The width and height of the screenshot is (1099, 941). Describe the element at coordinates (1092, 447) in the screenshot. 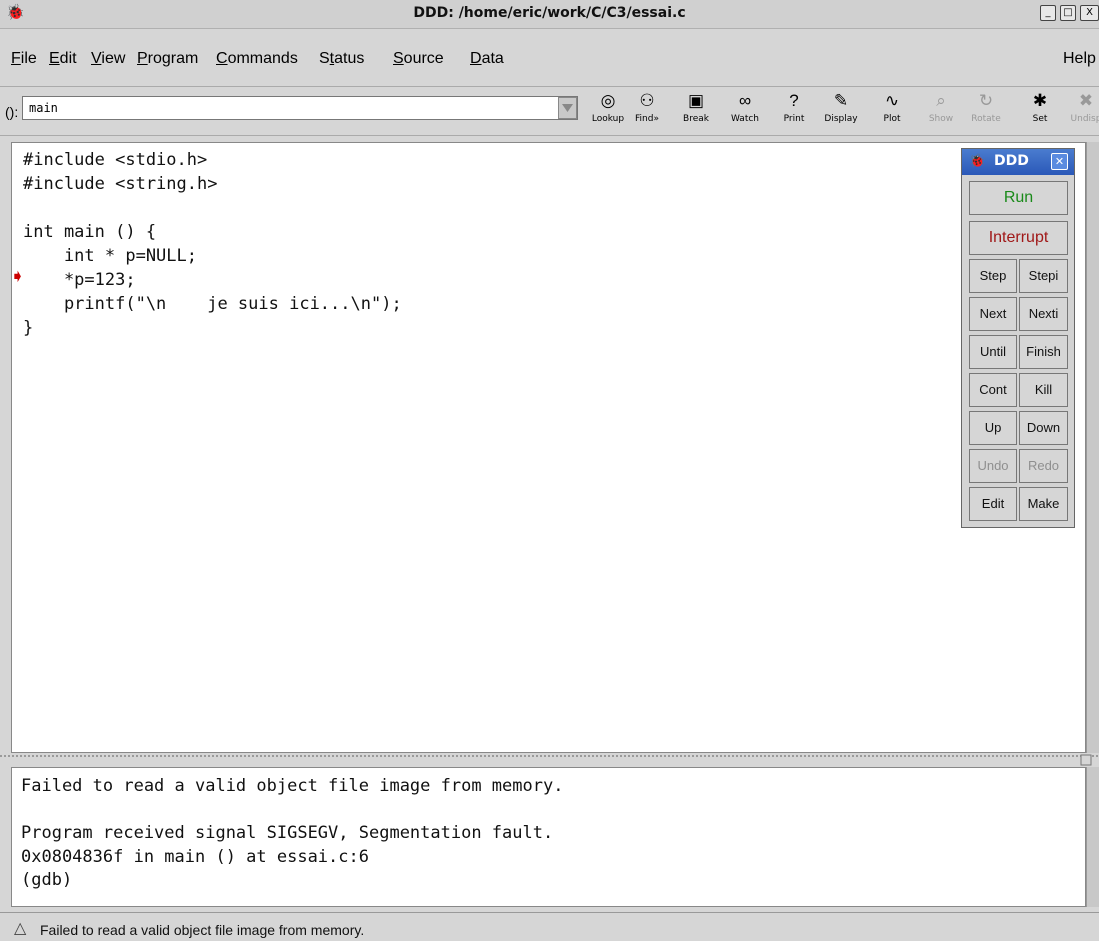

I see `source-scrollbar` at that location.